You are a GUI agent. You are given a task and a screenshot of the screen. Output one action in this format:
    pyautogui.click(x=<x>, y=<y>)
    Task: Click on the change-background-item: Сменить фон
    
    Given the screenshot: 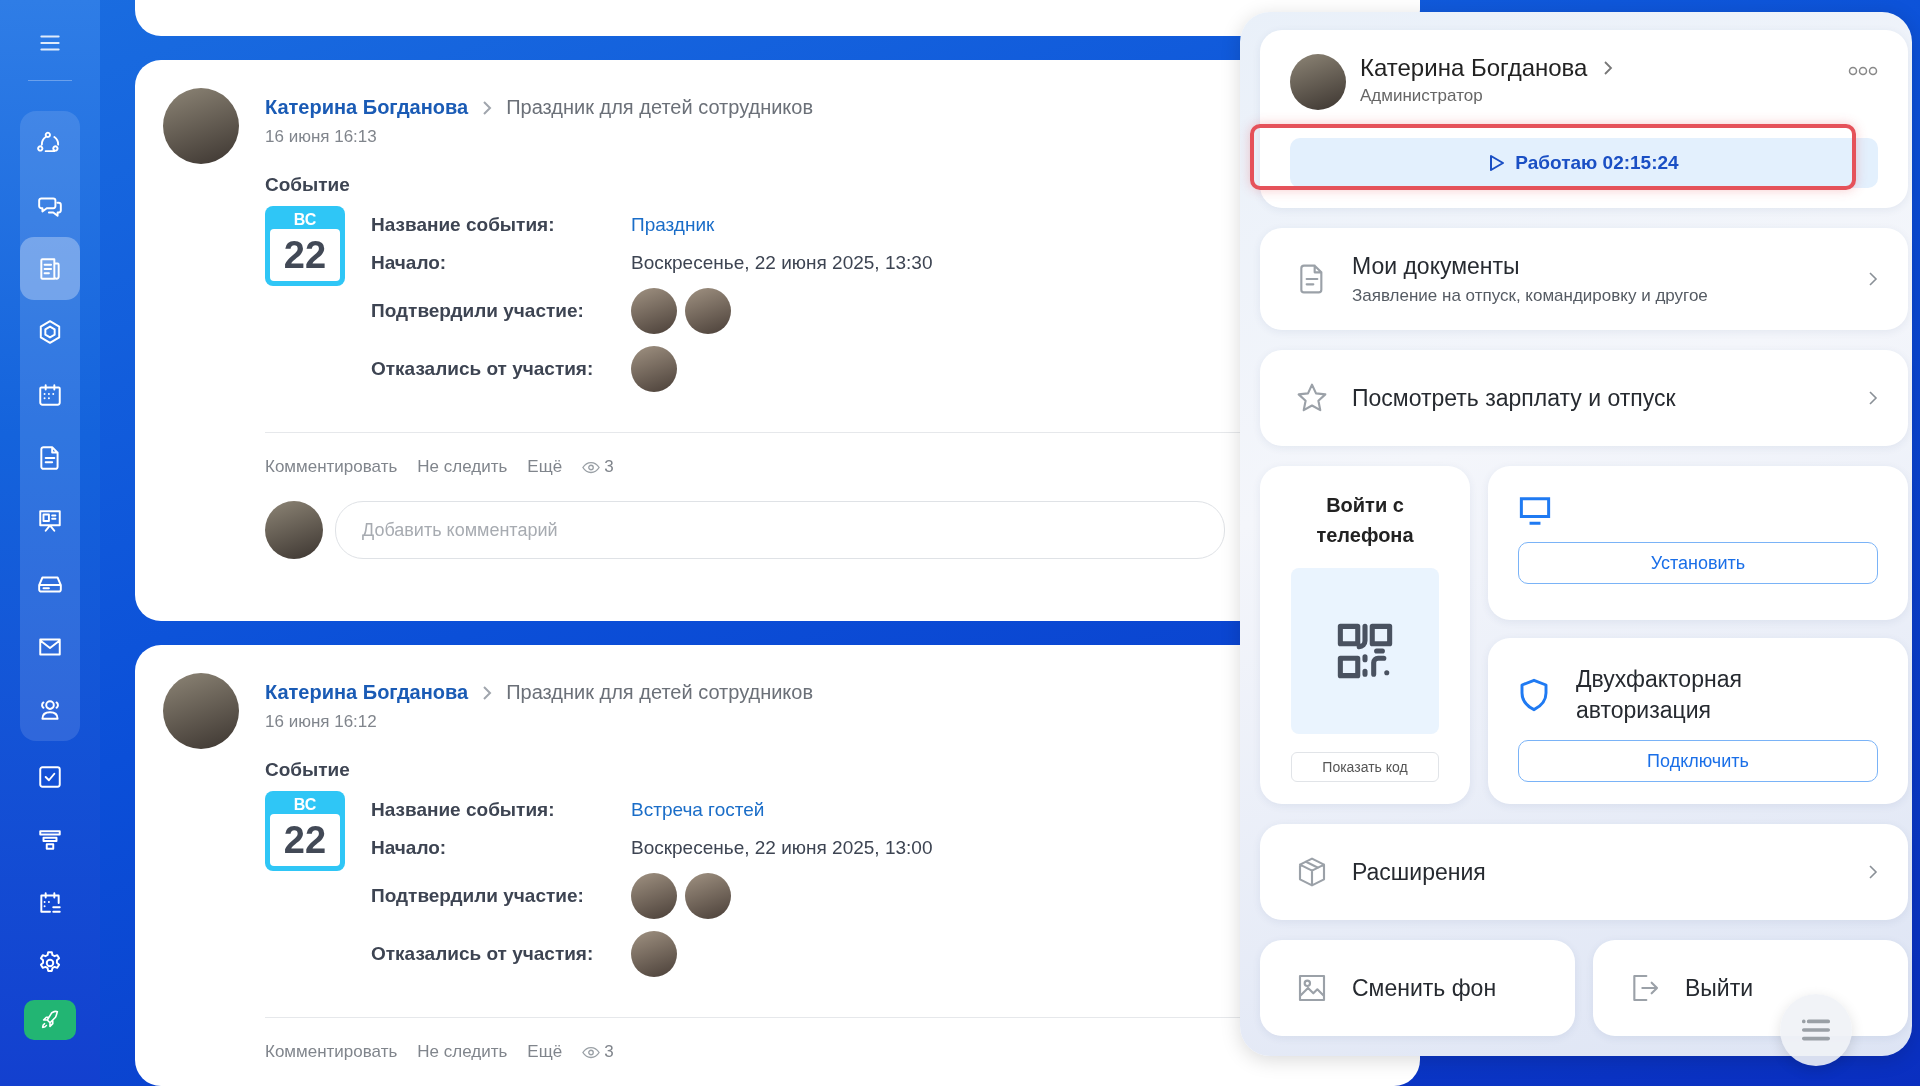 What is the action you would take?
    pyautogui.click(x=1417, y=988)
    